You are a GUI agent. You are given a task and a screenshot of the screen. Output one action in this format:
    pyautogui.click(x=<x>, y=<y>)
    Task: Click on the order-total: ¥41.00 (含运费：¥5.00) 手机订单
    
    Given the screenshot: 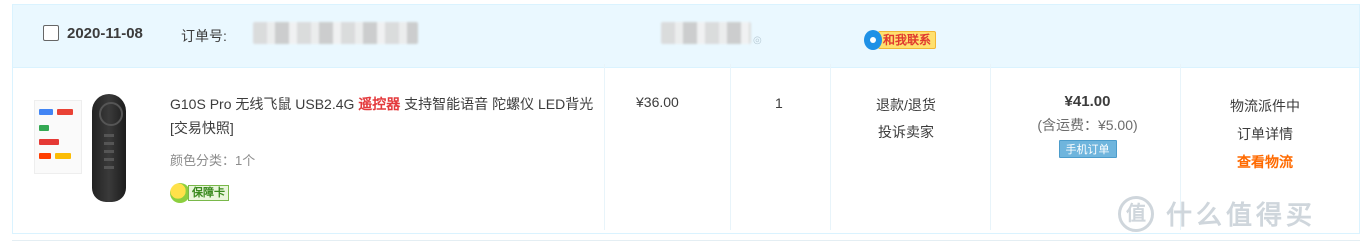 What is the action you would take?
    pyautogui.click(x=1087, y=125)
    